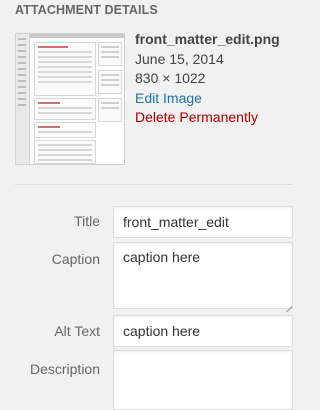 This screenshot has height=410, width=320. What do you see at coordinates (87, 221) in the screenshot?
I see `title-label: Title` at bounding box center [87, 221].